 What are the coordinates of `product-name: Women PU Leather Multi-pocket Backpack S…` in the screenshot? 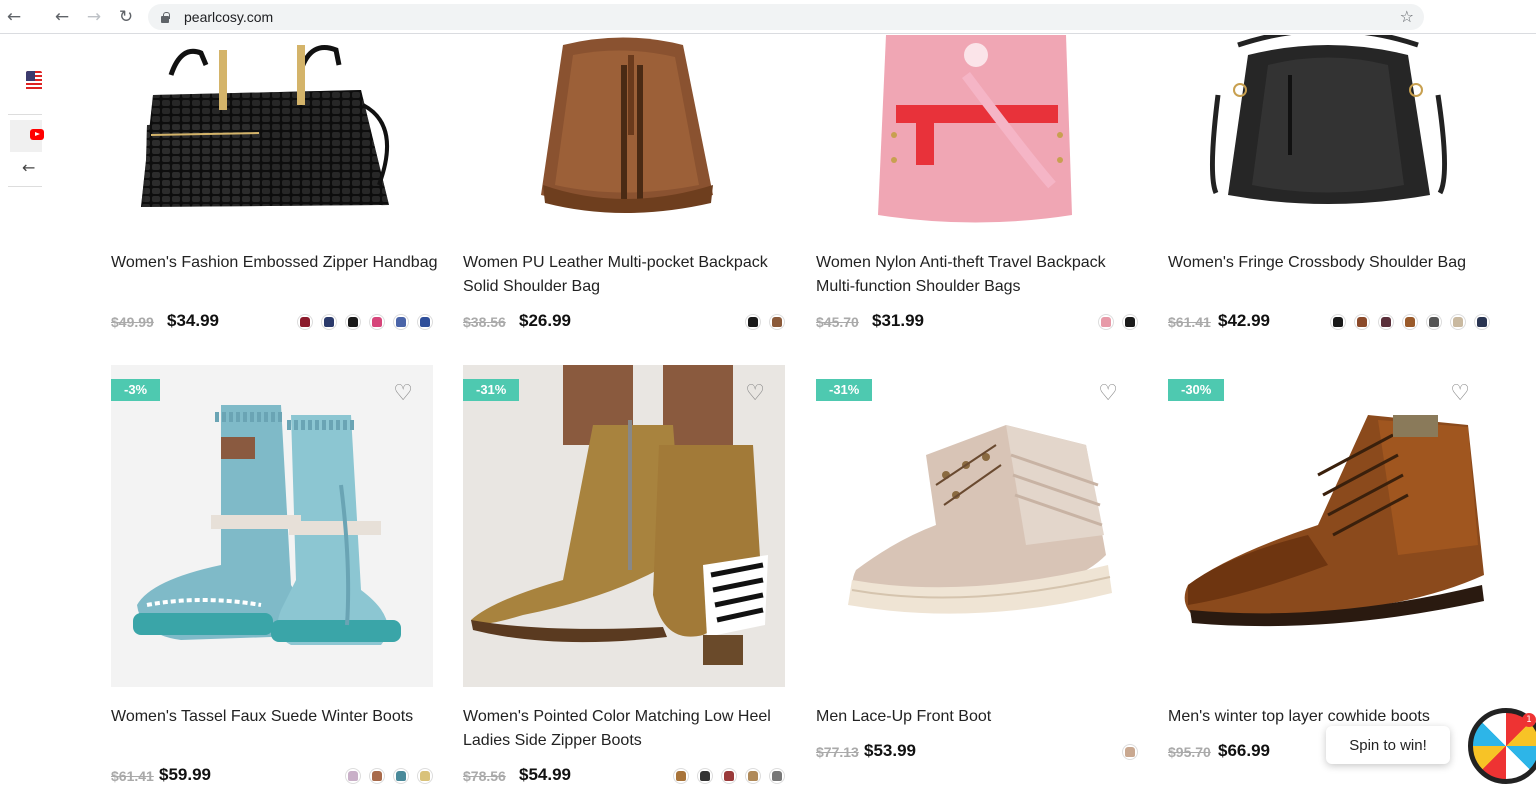 It's located at (628, 275).